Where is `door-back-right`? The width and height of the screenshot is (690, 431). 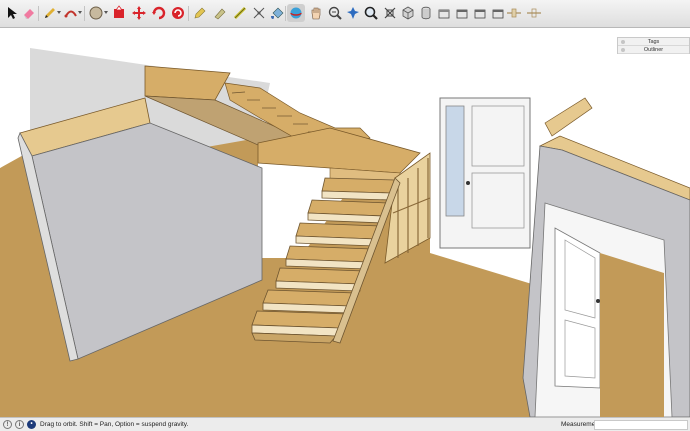 door-back-right is located at coordinates (485, 173).